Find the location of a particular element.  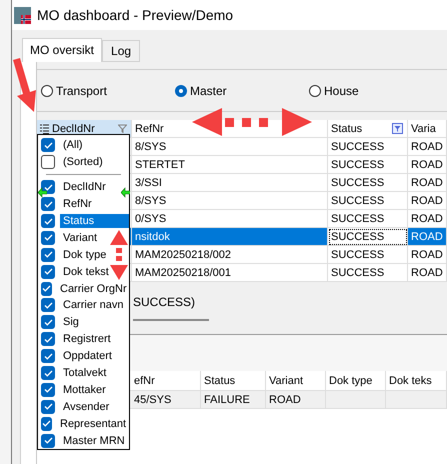

table-cell: MAM20250218/001 is located at coordinates (230, 273).